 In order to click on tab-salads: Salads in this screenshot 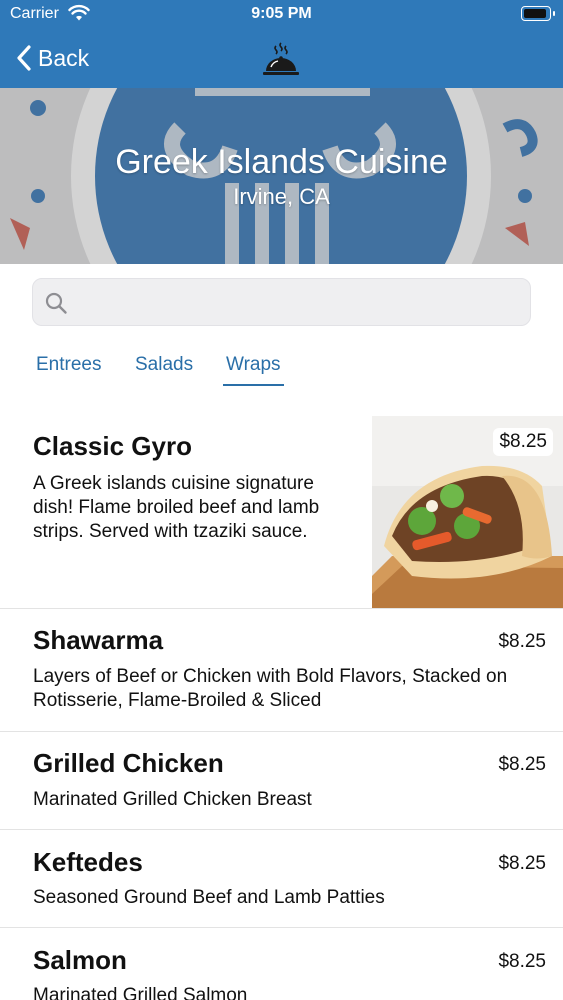, I will do `click(164, 365)`.